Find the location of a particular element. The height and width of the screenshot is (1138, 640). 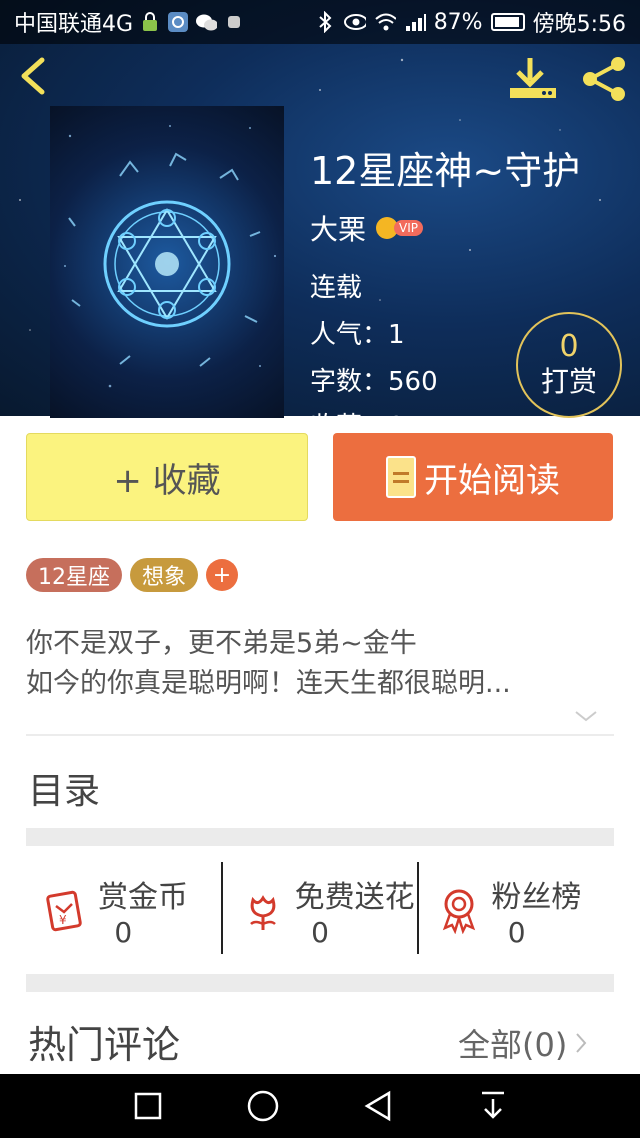

app-notification-icon is located at coordinates (178, 22).